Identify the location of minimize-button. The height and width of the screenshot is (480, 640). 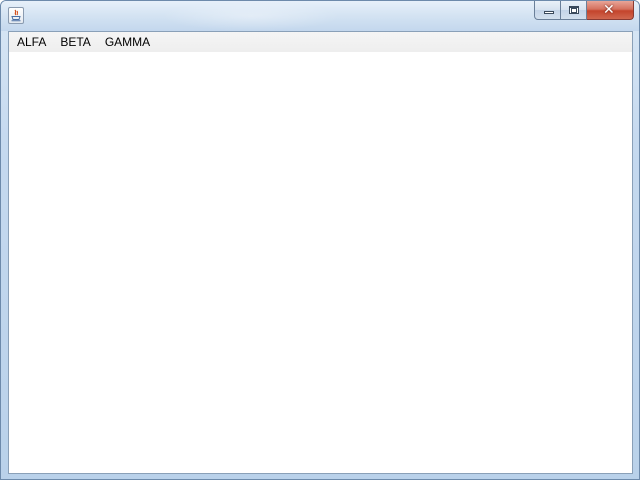
(547, 10).